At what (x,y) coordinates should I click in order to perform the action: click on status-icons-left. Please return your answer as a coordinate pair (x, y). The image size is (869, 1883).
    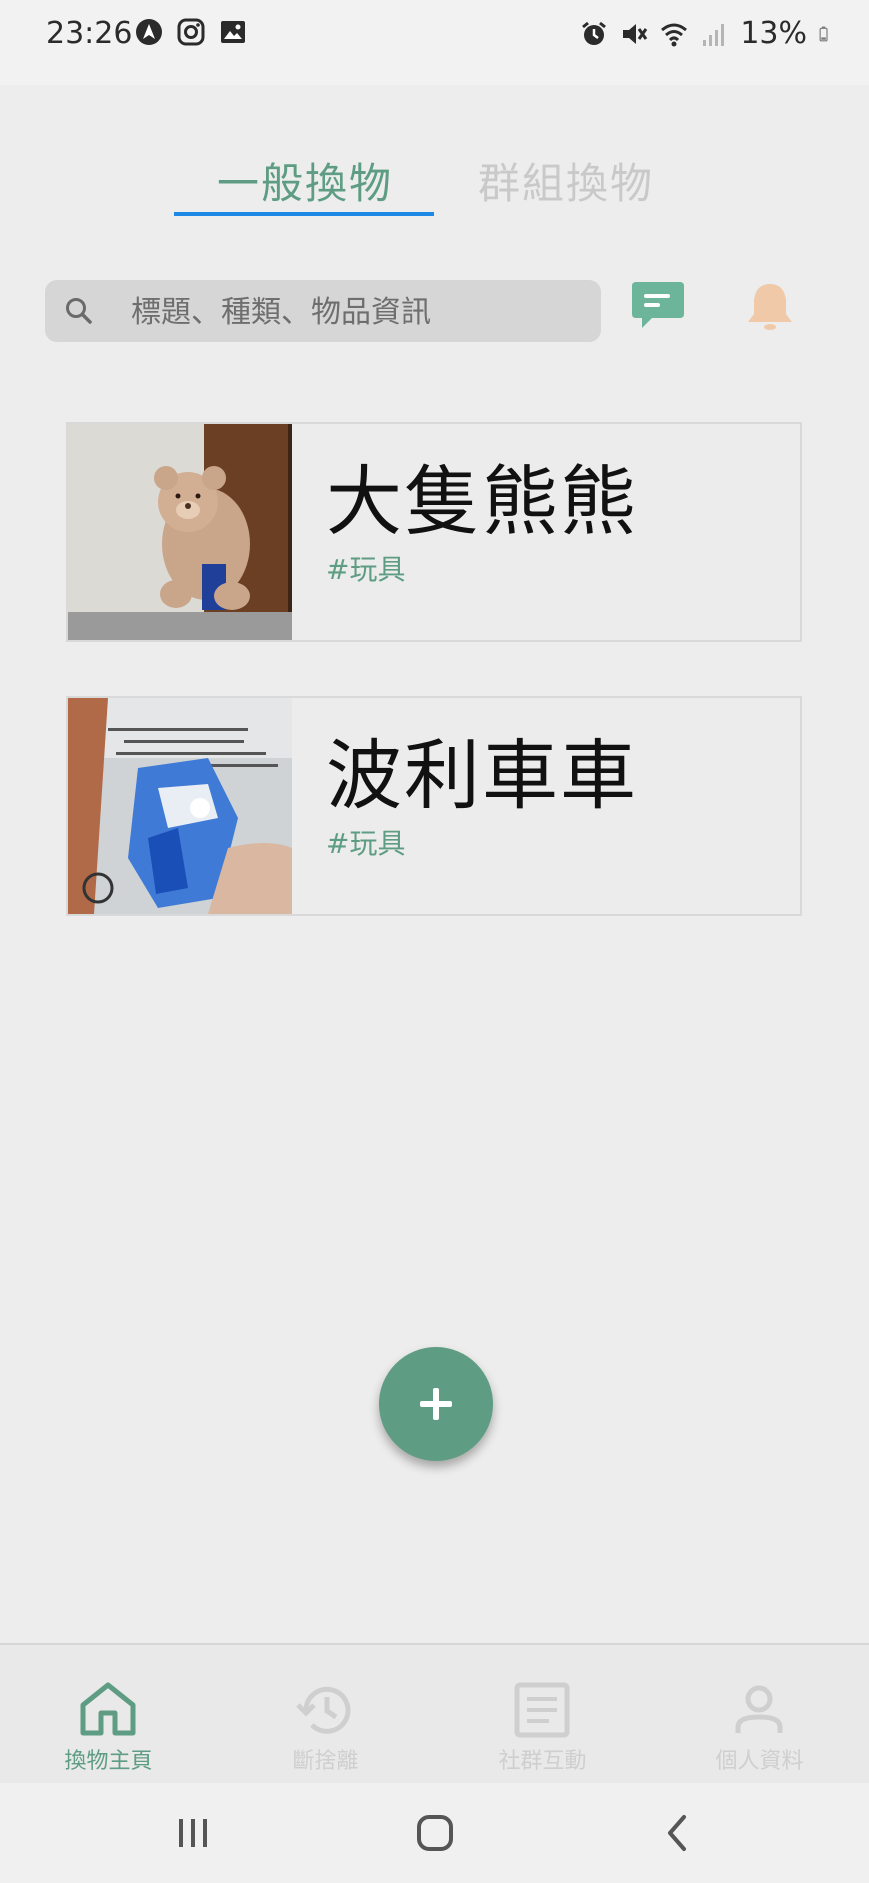
    Looking at the image, I should click on (191, 32).